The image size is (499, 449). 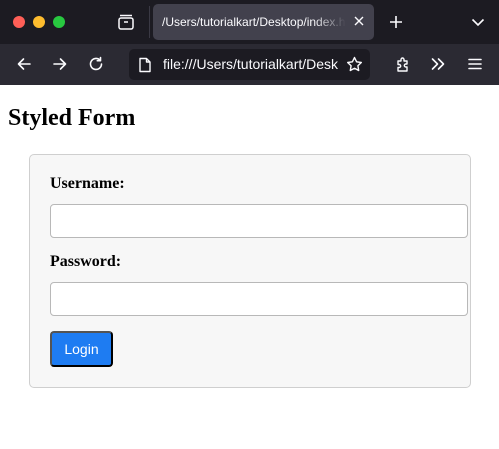 What do you see at coordinates (126, 22) in the screenshot?
I see `tab-list-icon` at bounding box center [126, 22].